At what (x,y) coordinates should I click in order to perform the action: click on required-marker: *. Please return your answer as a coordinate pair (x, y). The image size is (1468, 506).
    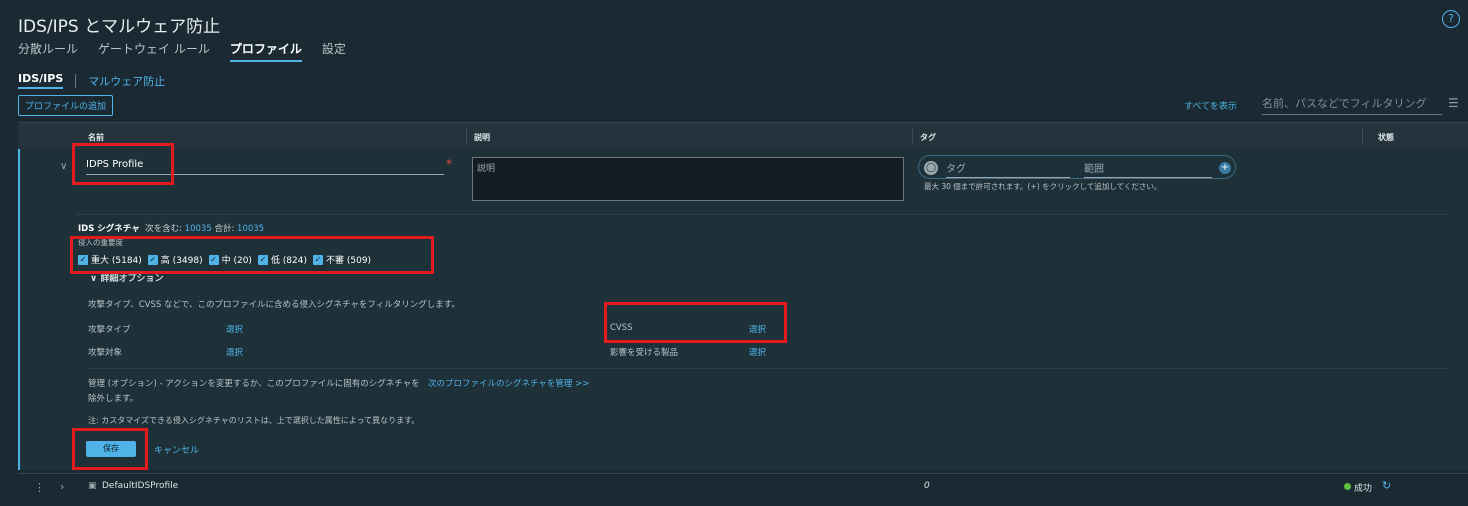
    Looking at the image, I should click on (449, 164).